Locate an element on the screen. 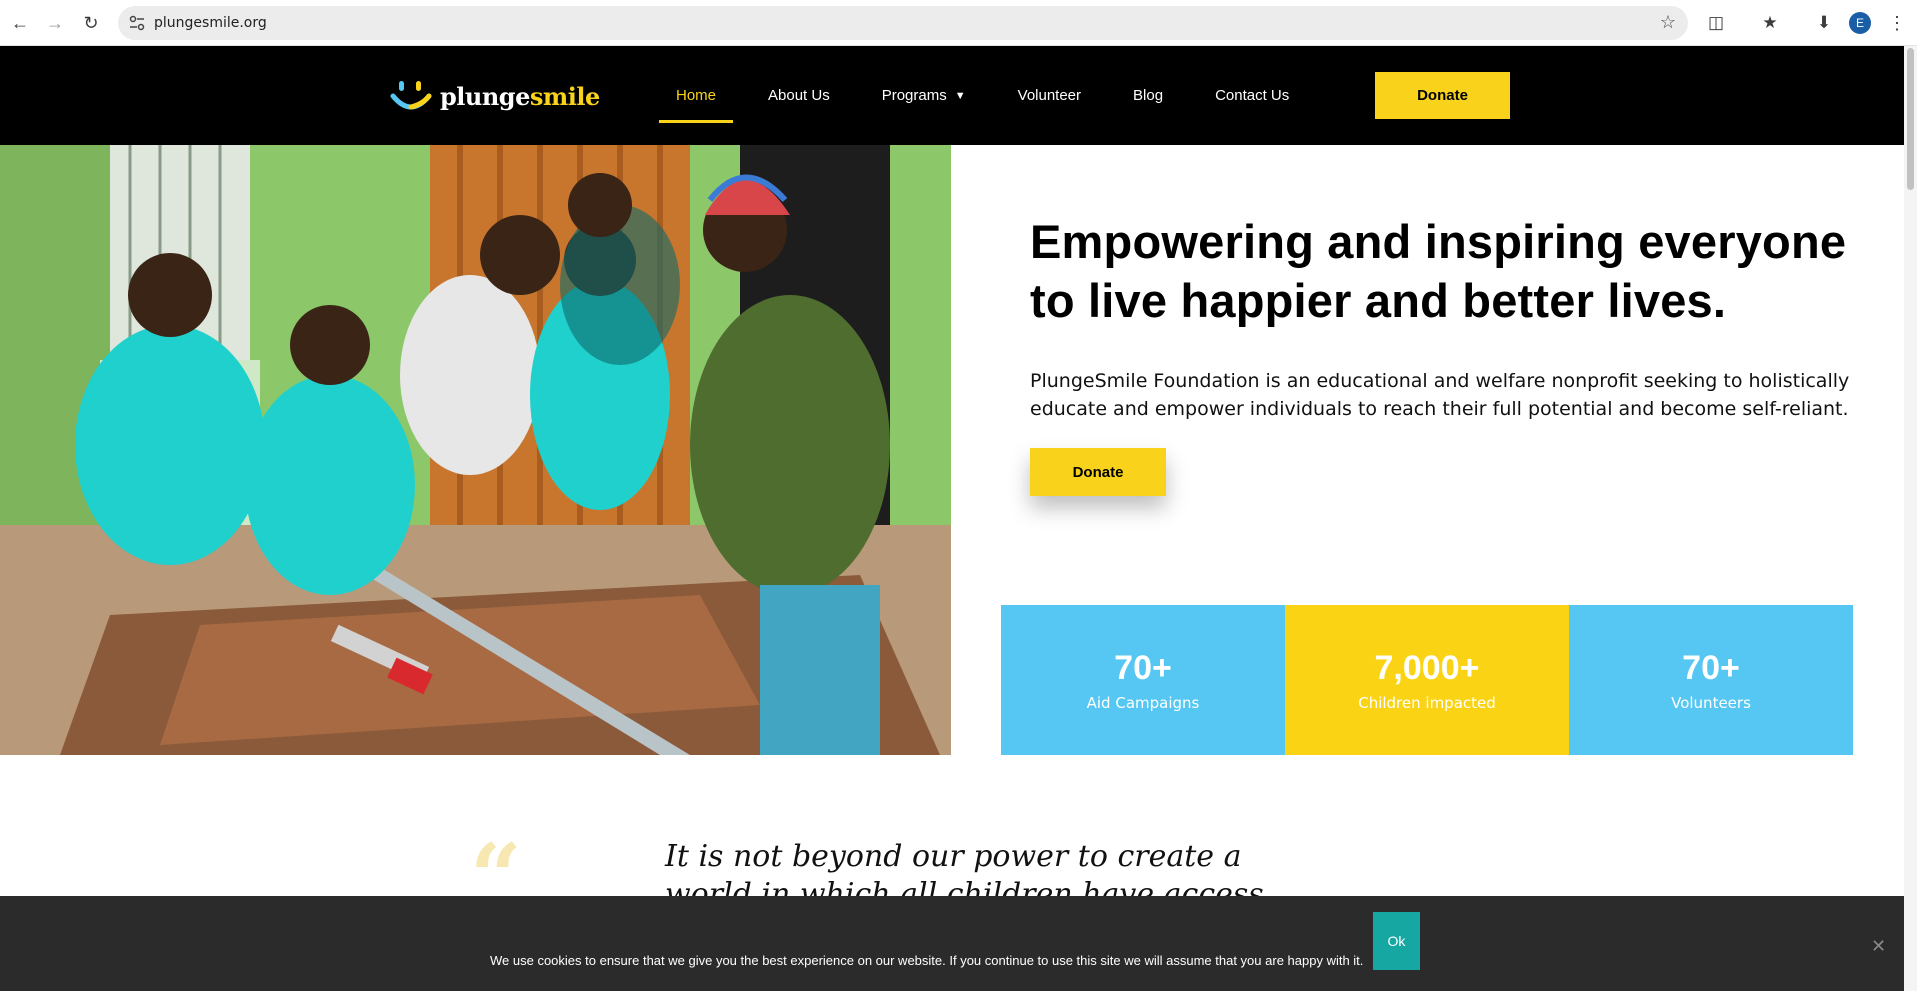 Image resolution: width=1917 pixels, height=991 pixels. nav-item-contact-us: Contact Us is located at coordinates (1252, 95).